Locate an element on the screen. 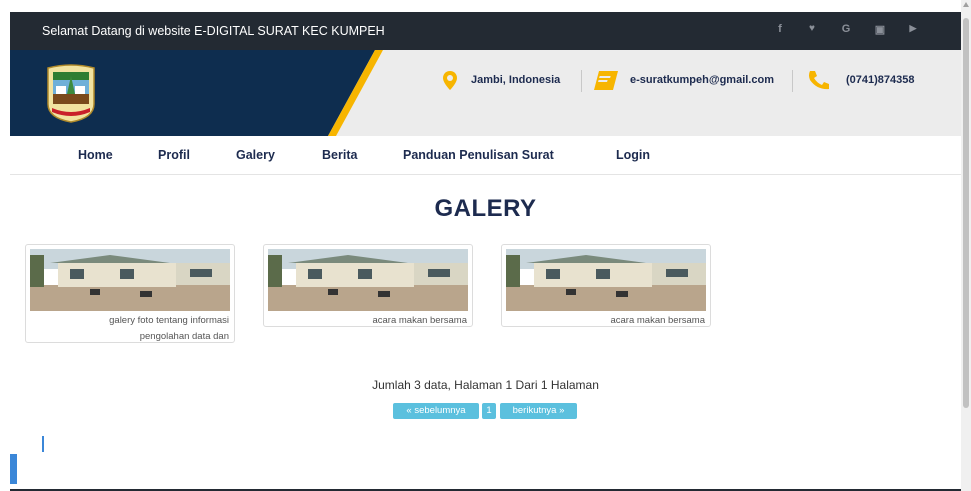 The height and width of the screenshot is (491, 971). book-icon is located at coordinates (606, 80).